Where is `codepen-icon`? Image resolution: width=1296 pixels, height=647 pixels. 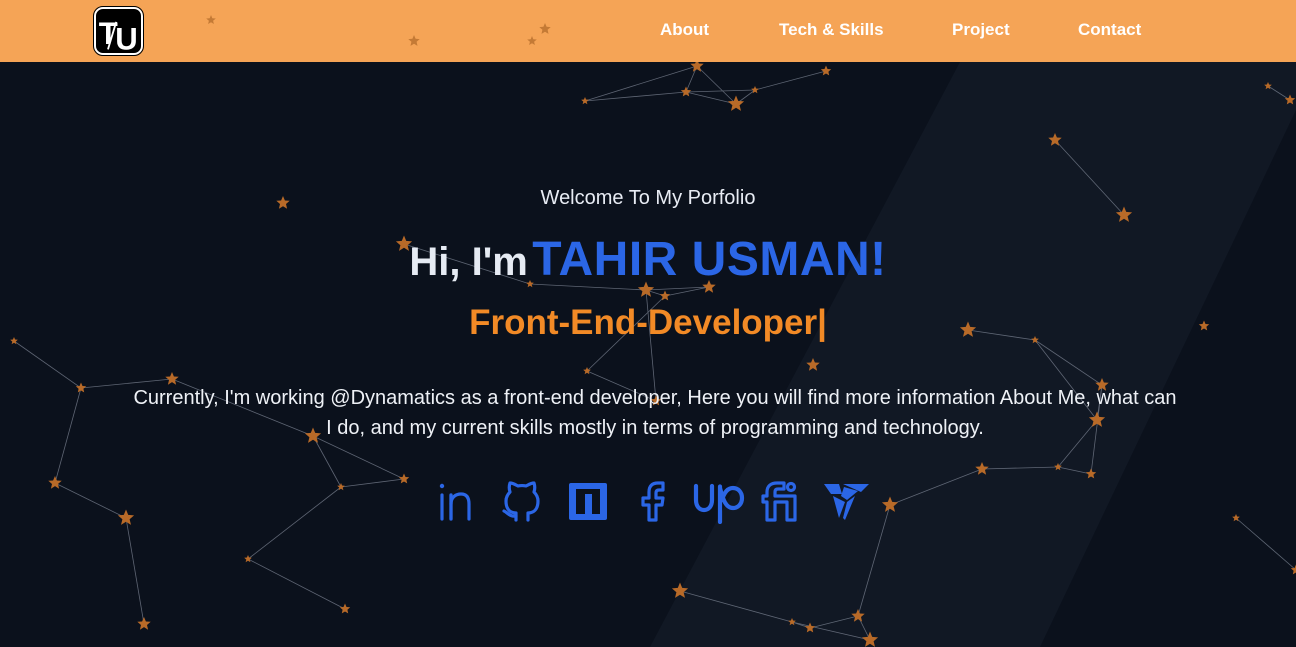 codepen-icon is located at coordinates (588, 501).